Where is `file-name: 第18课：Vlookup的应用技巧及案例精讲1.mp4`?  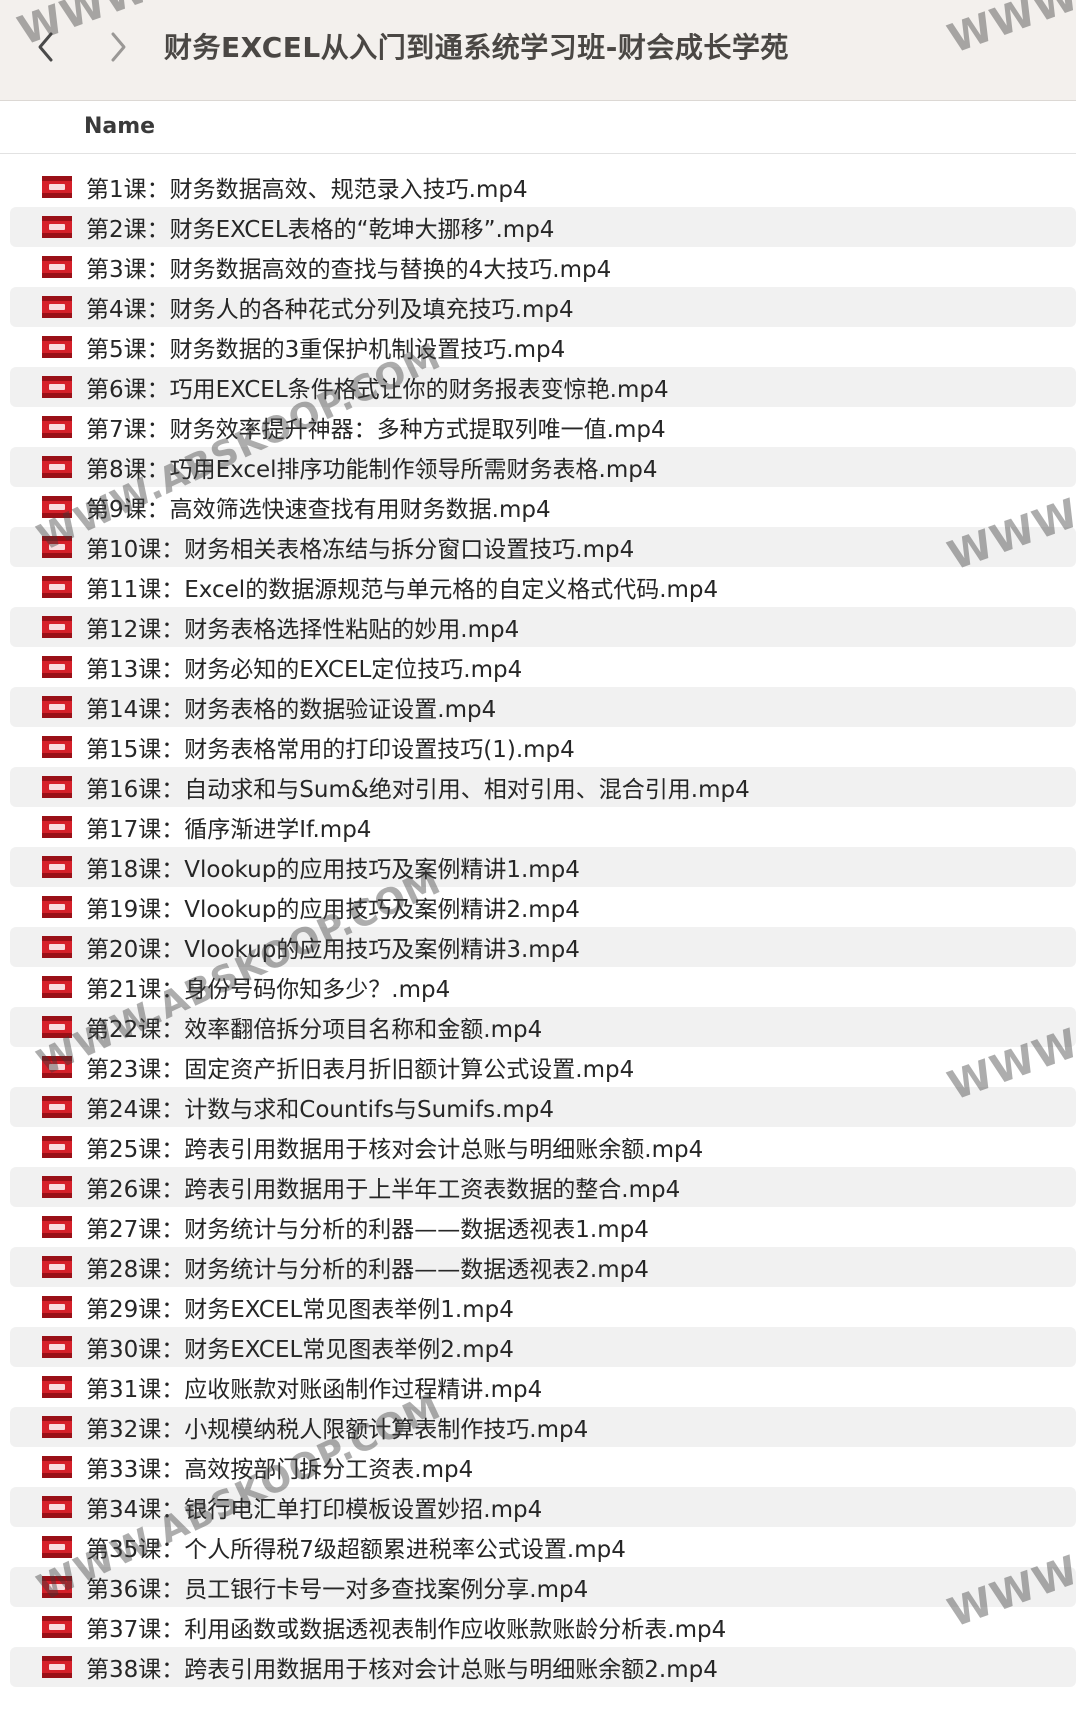 file-name: 第18课：Vlookup的应用技巧及案例精讲1.mp4 is located at coordinates (333, 870).